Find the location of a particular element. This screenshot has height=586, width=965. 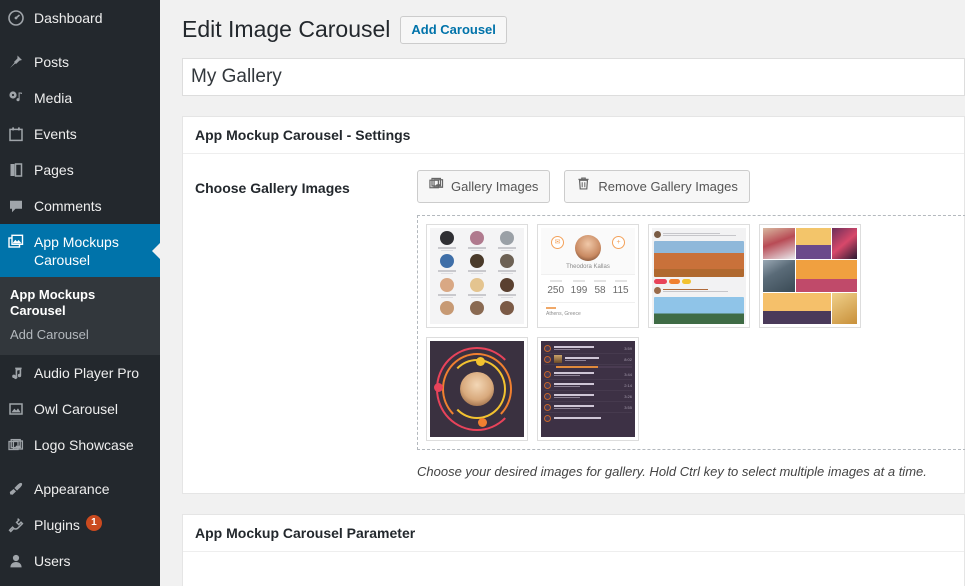

sidebar-item-label: Comments is located at coordinates (68, 206).